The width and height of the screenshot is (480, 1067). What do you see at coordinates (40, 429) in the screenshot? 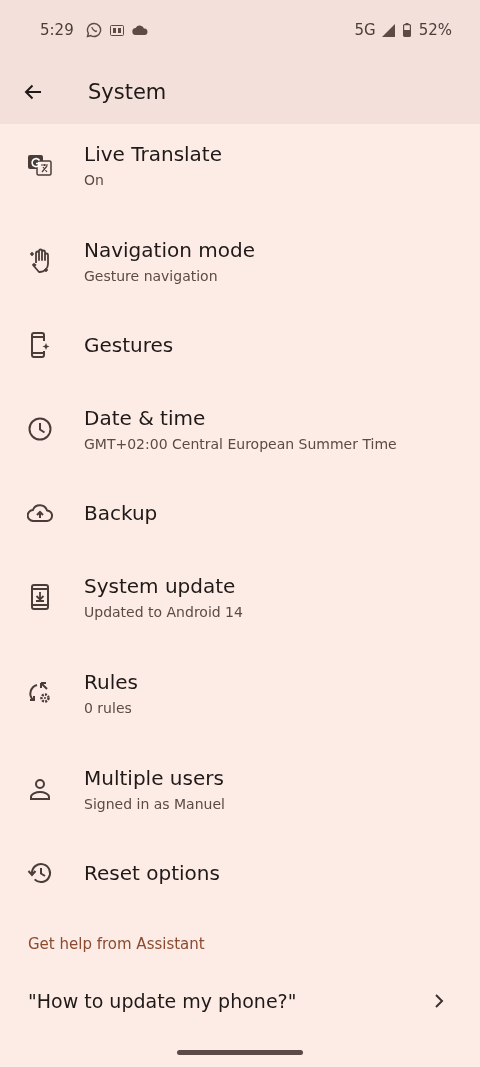
I see `clock-icon` at bounding box center [40, 429].